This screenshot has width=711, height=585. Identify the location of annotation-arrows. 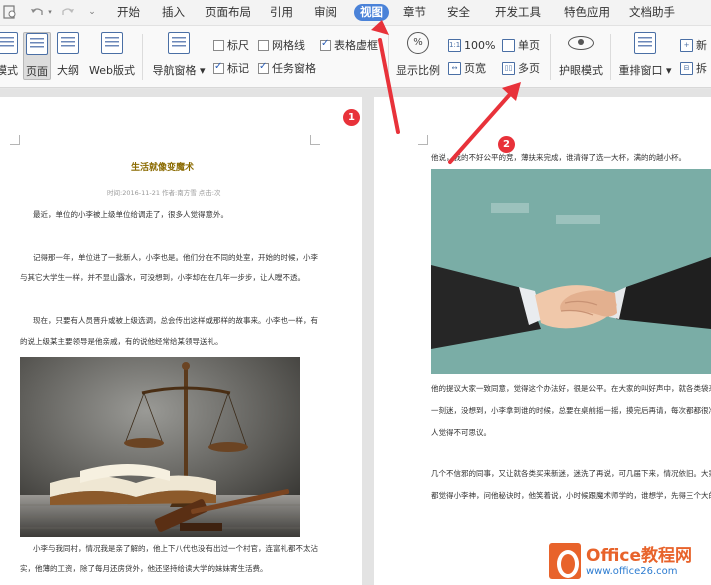
(446, 92).